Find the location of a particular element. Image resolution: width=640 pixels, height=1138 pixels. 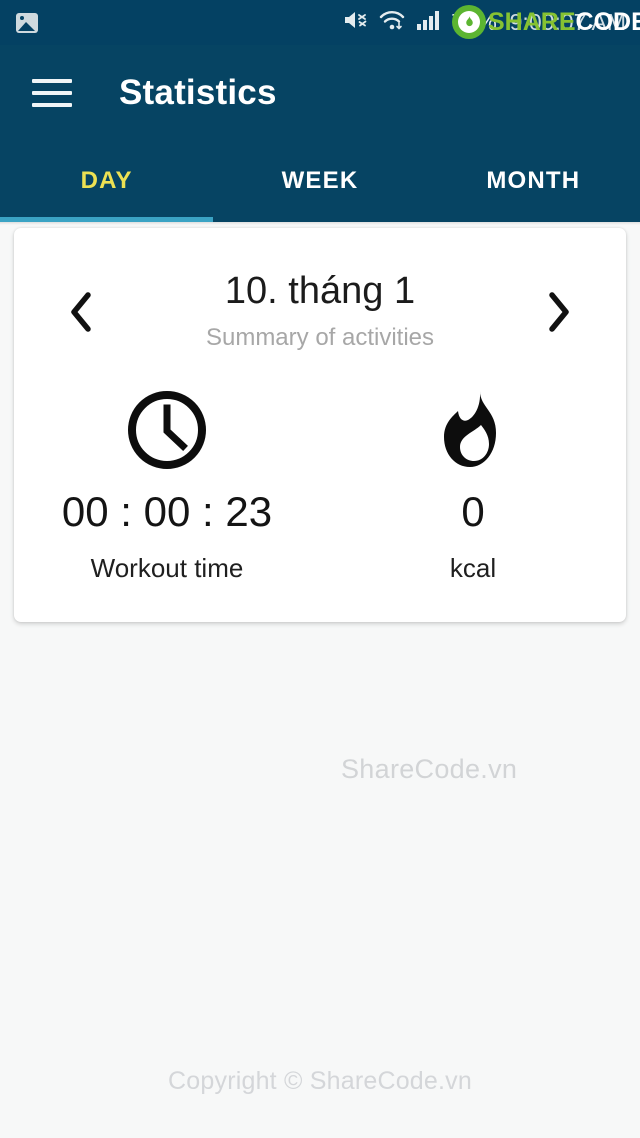

calories-label: kcal is located at coordinates (473, 567).